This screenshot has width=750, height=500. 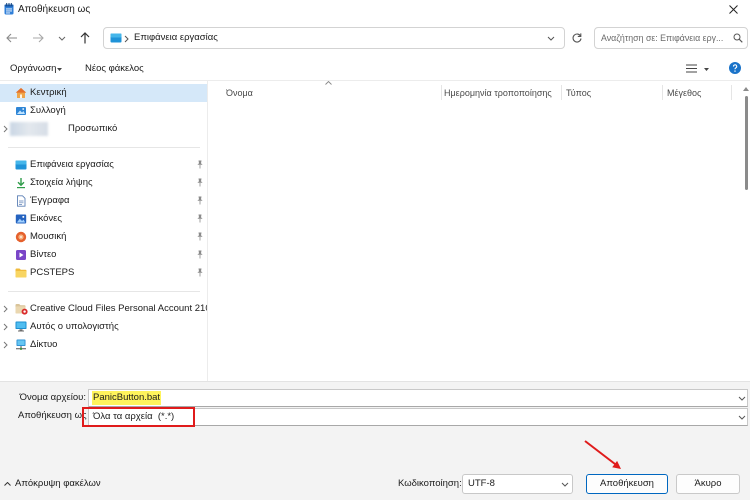 What do you see at coordinates (12, 38) in the screenshot?
I see `back-button` at bounding box center [12, 38].